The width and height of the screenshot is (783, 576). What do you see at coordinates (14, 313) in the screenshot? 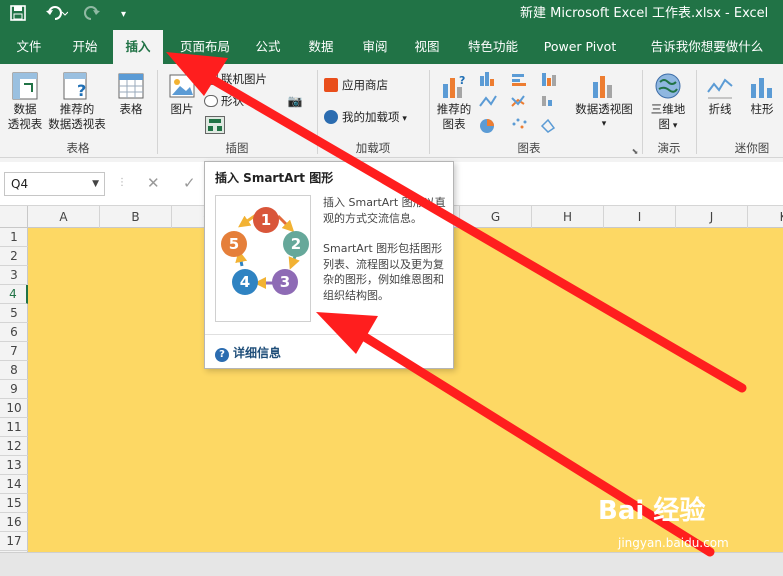
I see `row-header: 5` at bounding box center [14, 313].